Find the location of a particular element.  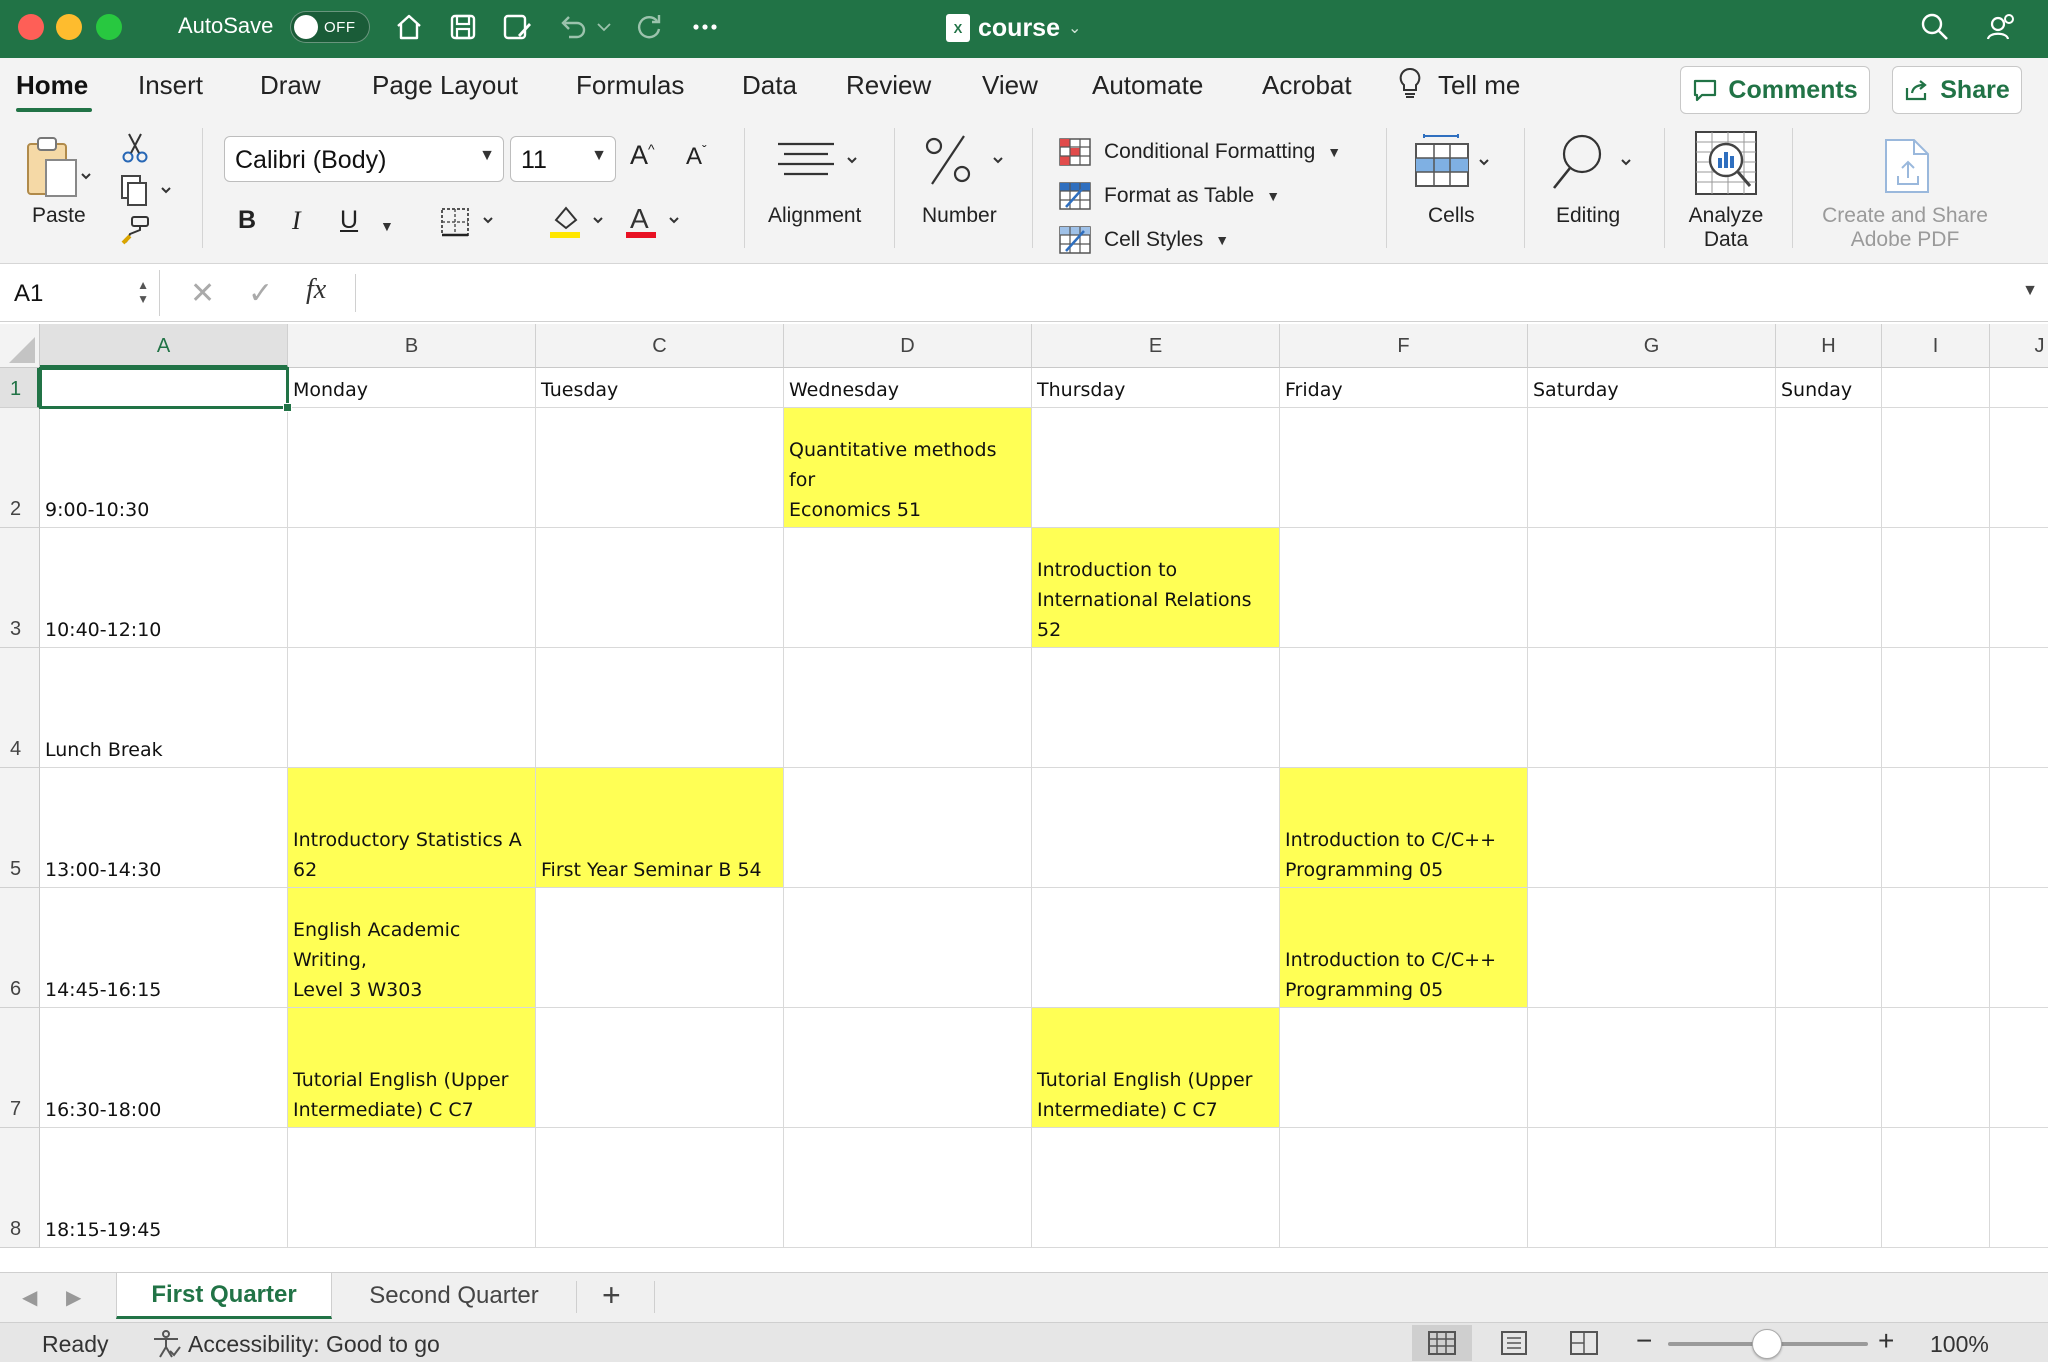

tab-insert: Insert is located at coordinates (170, 85).